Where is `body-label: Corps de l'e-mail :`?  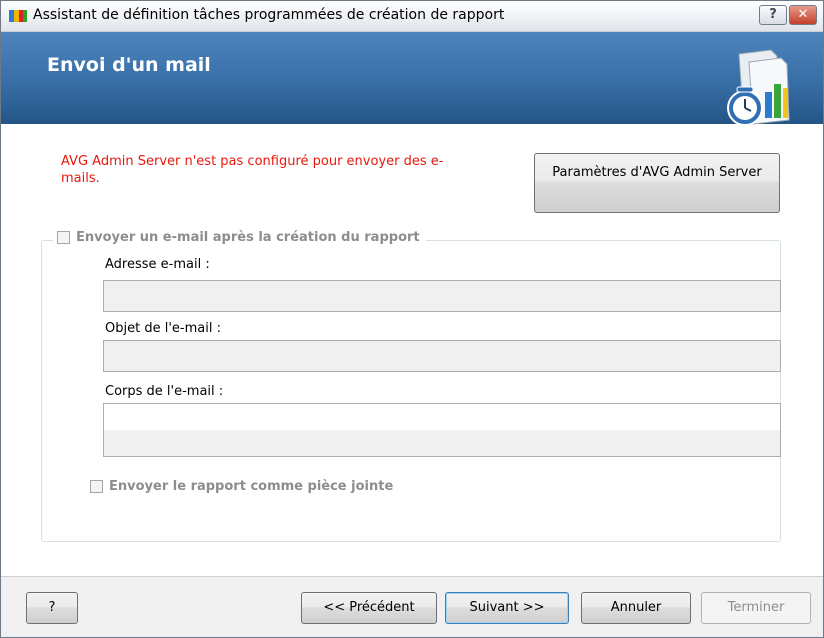 body-label: Corps de l'e-mail : is located at coordinates (164, 391).